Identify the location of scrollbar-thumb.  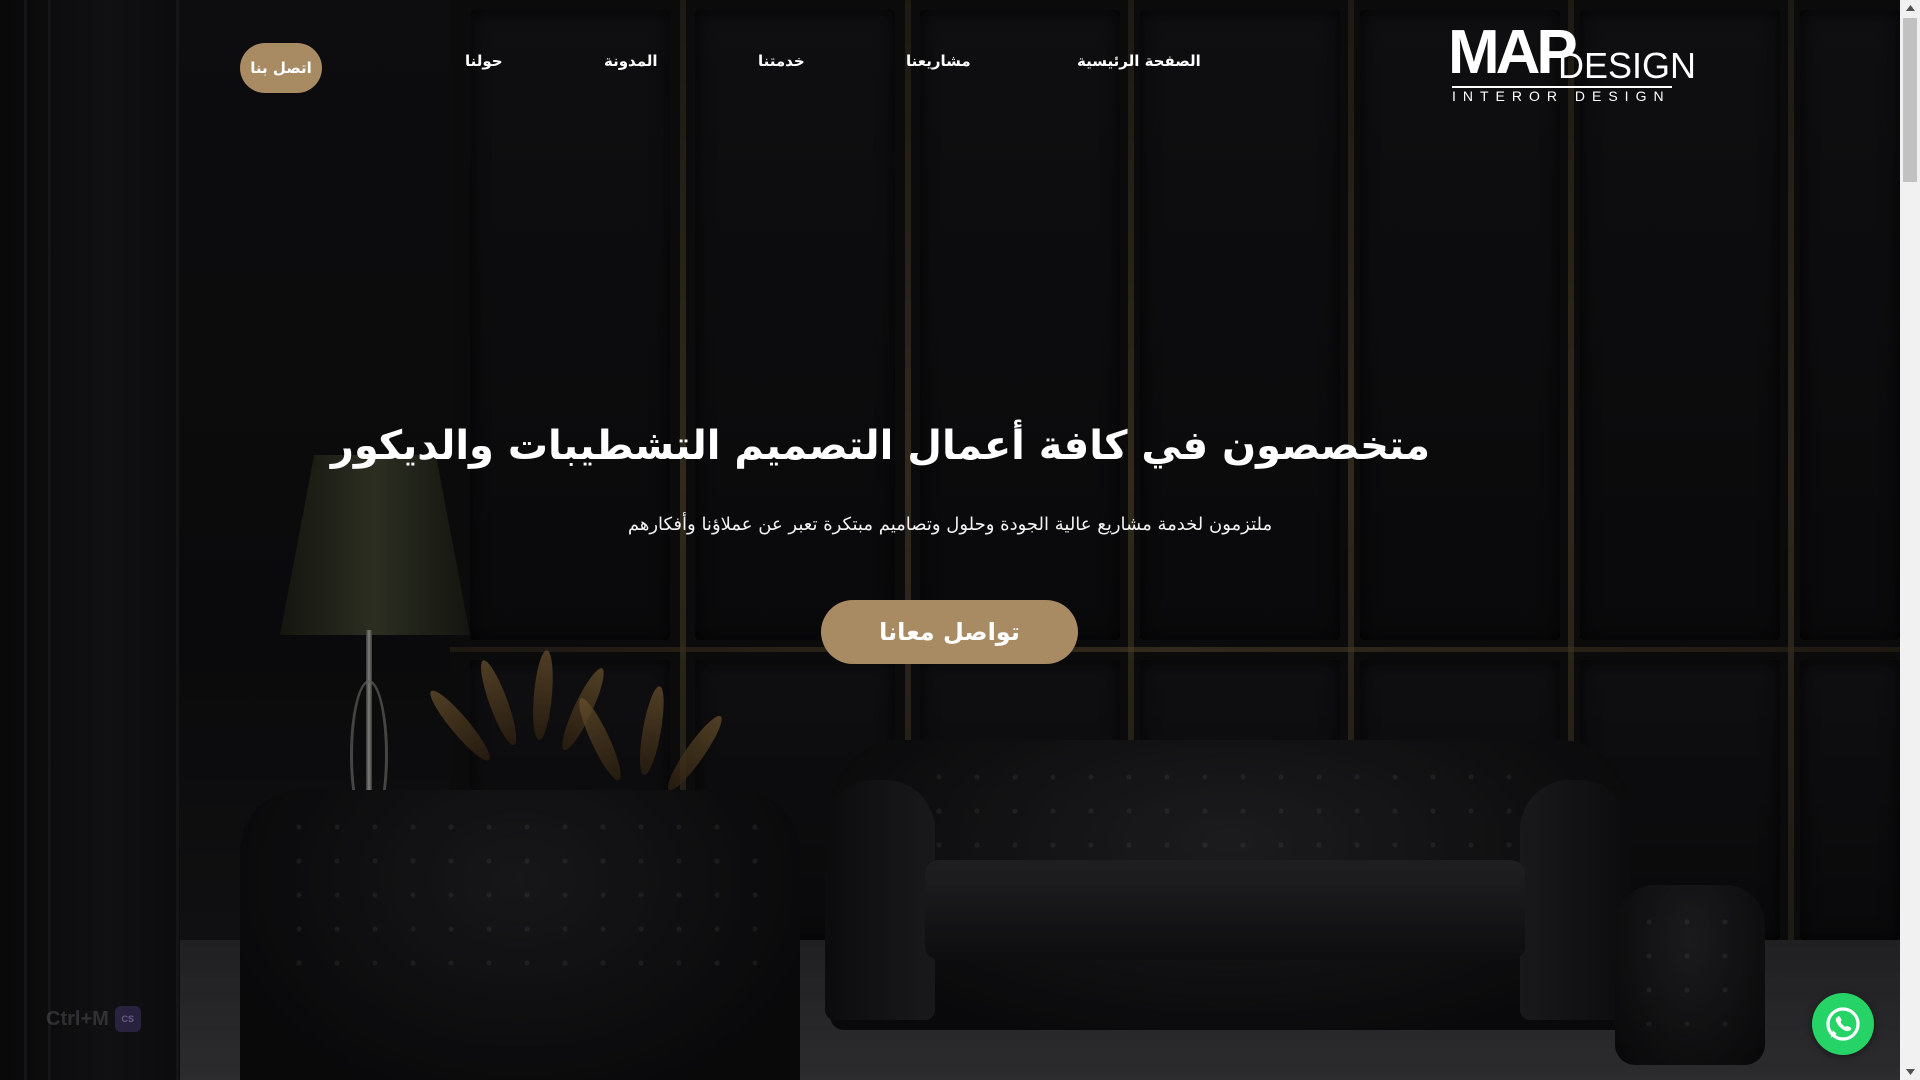
(1910, 100).